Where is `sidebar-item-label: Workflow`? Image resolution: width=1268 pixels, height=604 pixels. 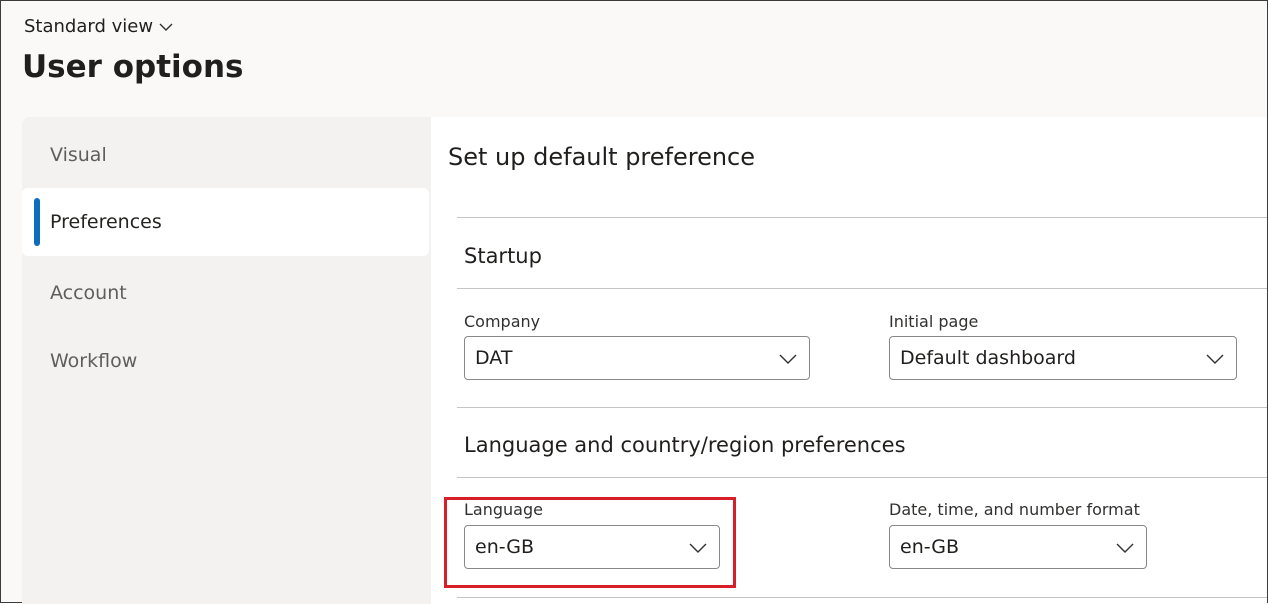
sidebar-item-label: Workflow is located at coordinates (94, 361).